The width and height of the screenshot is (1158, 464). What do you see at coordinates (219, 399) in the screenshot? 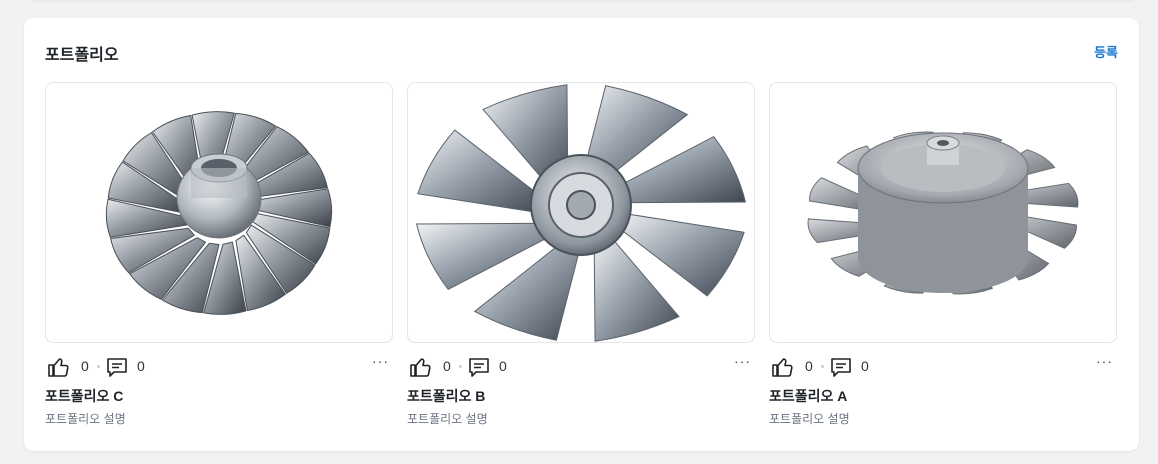
I see `card-title: 포트폴리오 C` at bounding box center [219, 399].